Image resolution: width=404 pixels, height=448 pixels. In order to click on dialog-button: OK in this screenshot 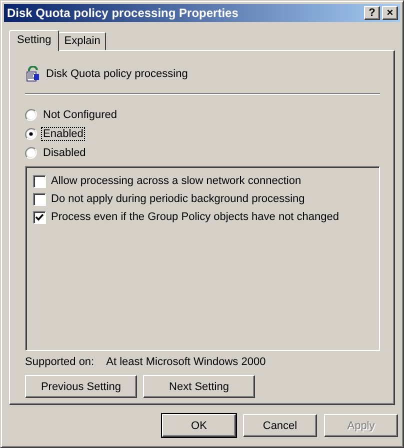, I will do `click(199, 425)`.